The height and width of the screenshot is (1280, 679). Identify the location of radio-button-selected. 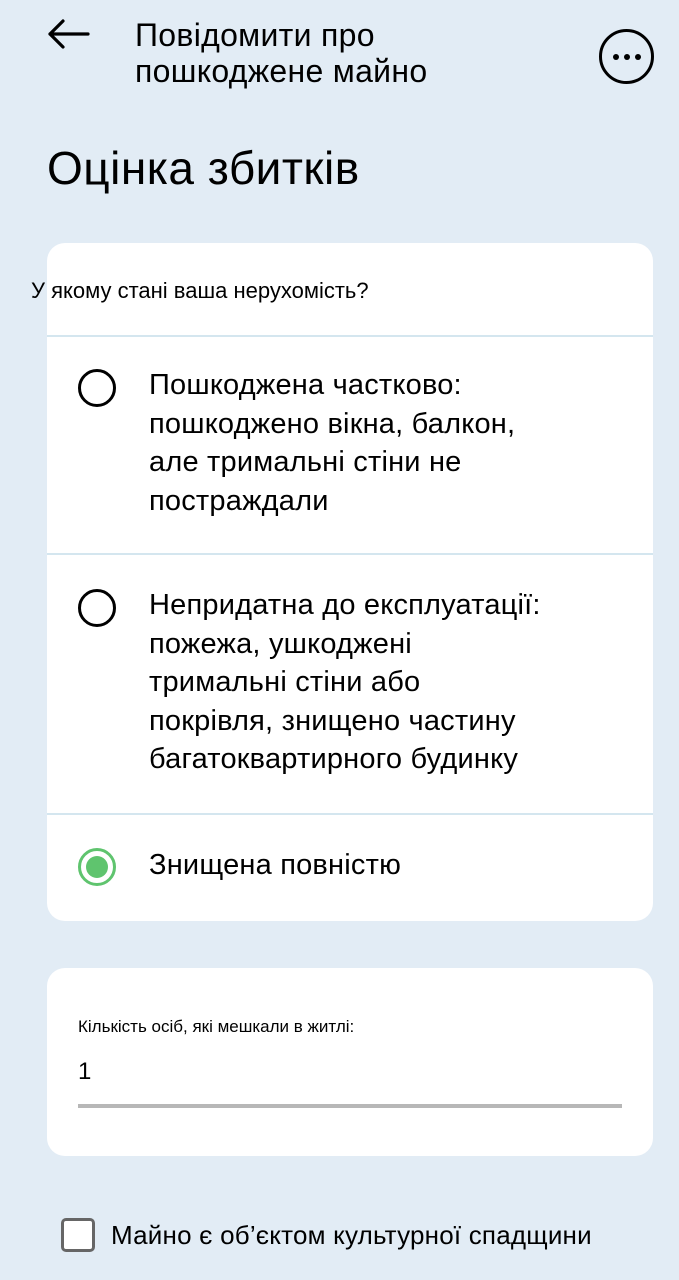
(97, 867).